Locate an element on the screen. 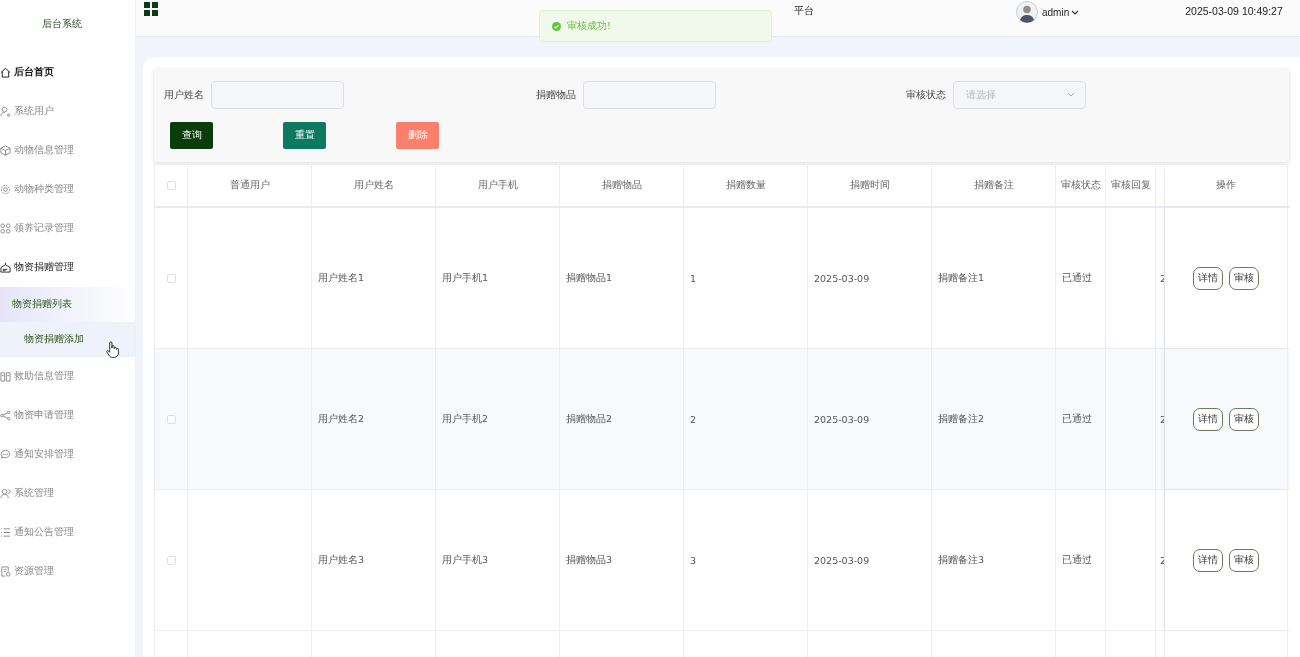  sidebar-item: 通知公告管理 is located at coordinates (67, 532).